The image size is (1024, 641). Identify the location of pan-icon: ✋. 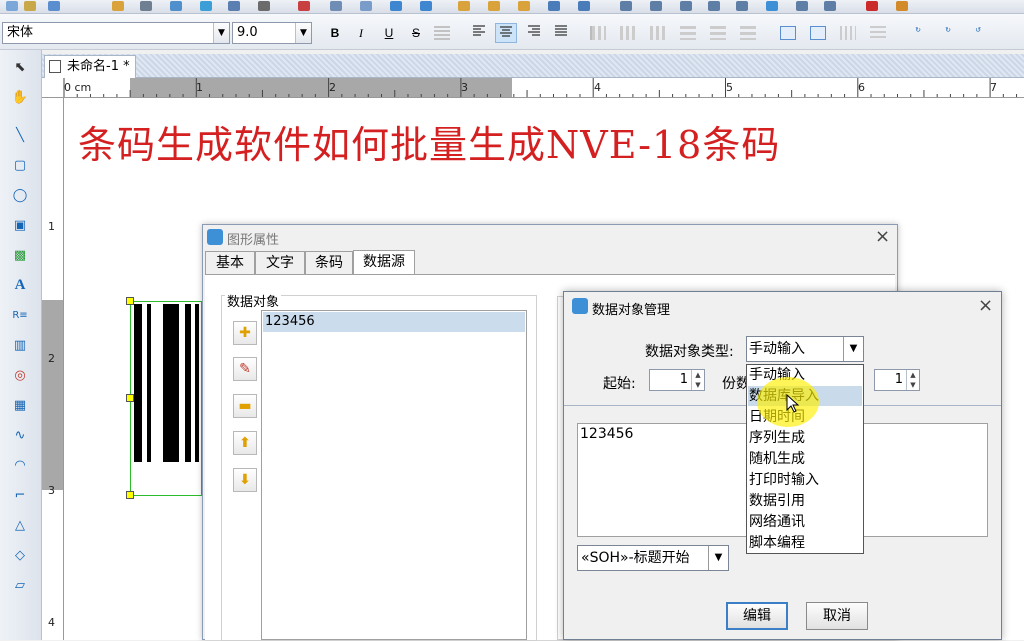
(20, 97).